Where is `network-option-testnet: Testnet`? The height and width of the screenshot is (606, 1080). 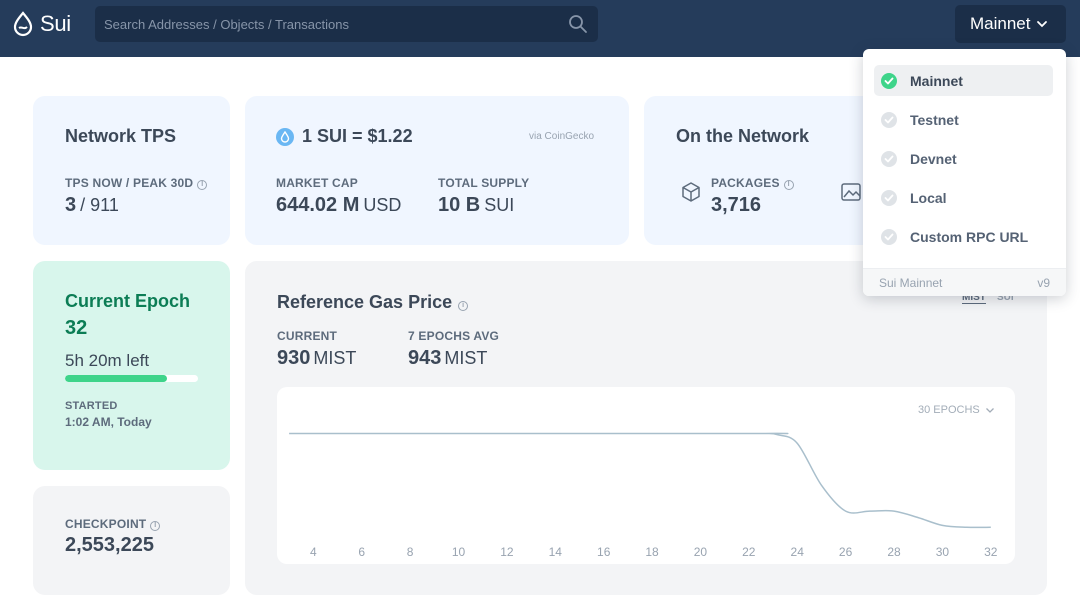
network-option-testnet: Testnet is located at coordinates (963, 119).